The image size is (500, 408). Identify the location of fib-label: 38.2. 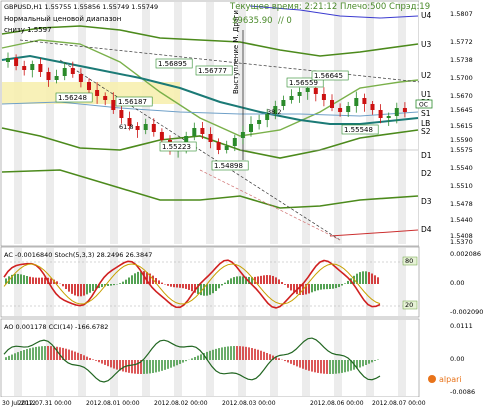
(274, 112).